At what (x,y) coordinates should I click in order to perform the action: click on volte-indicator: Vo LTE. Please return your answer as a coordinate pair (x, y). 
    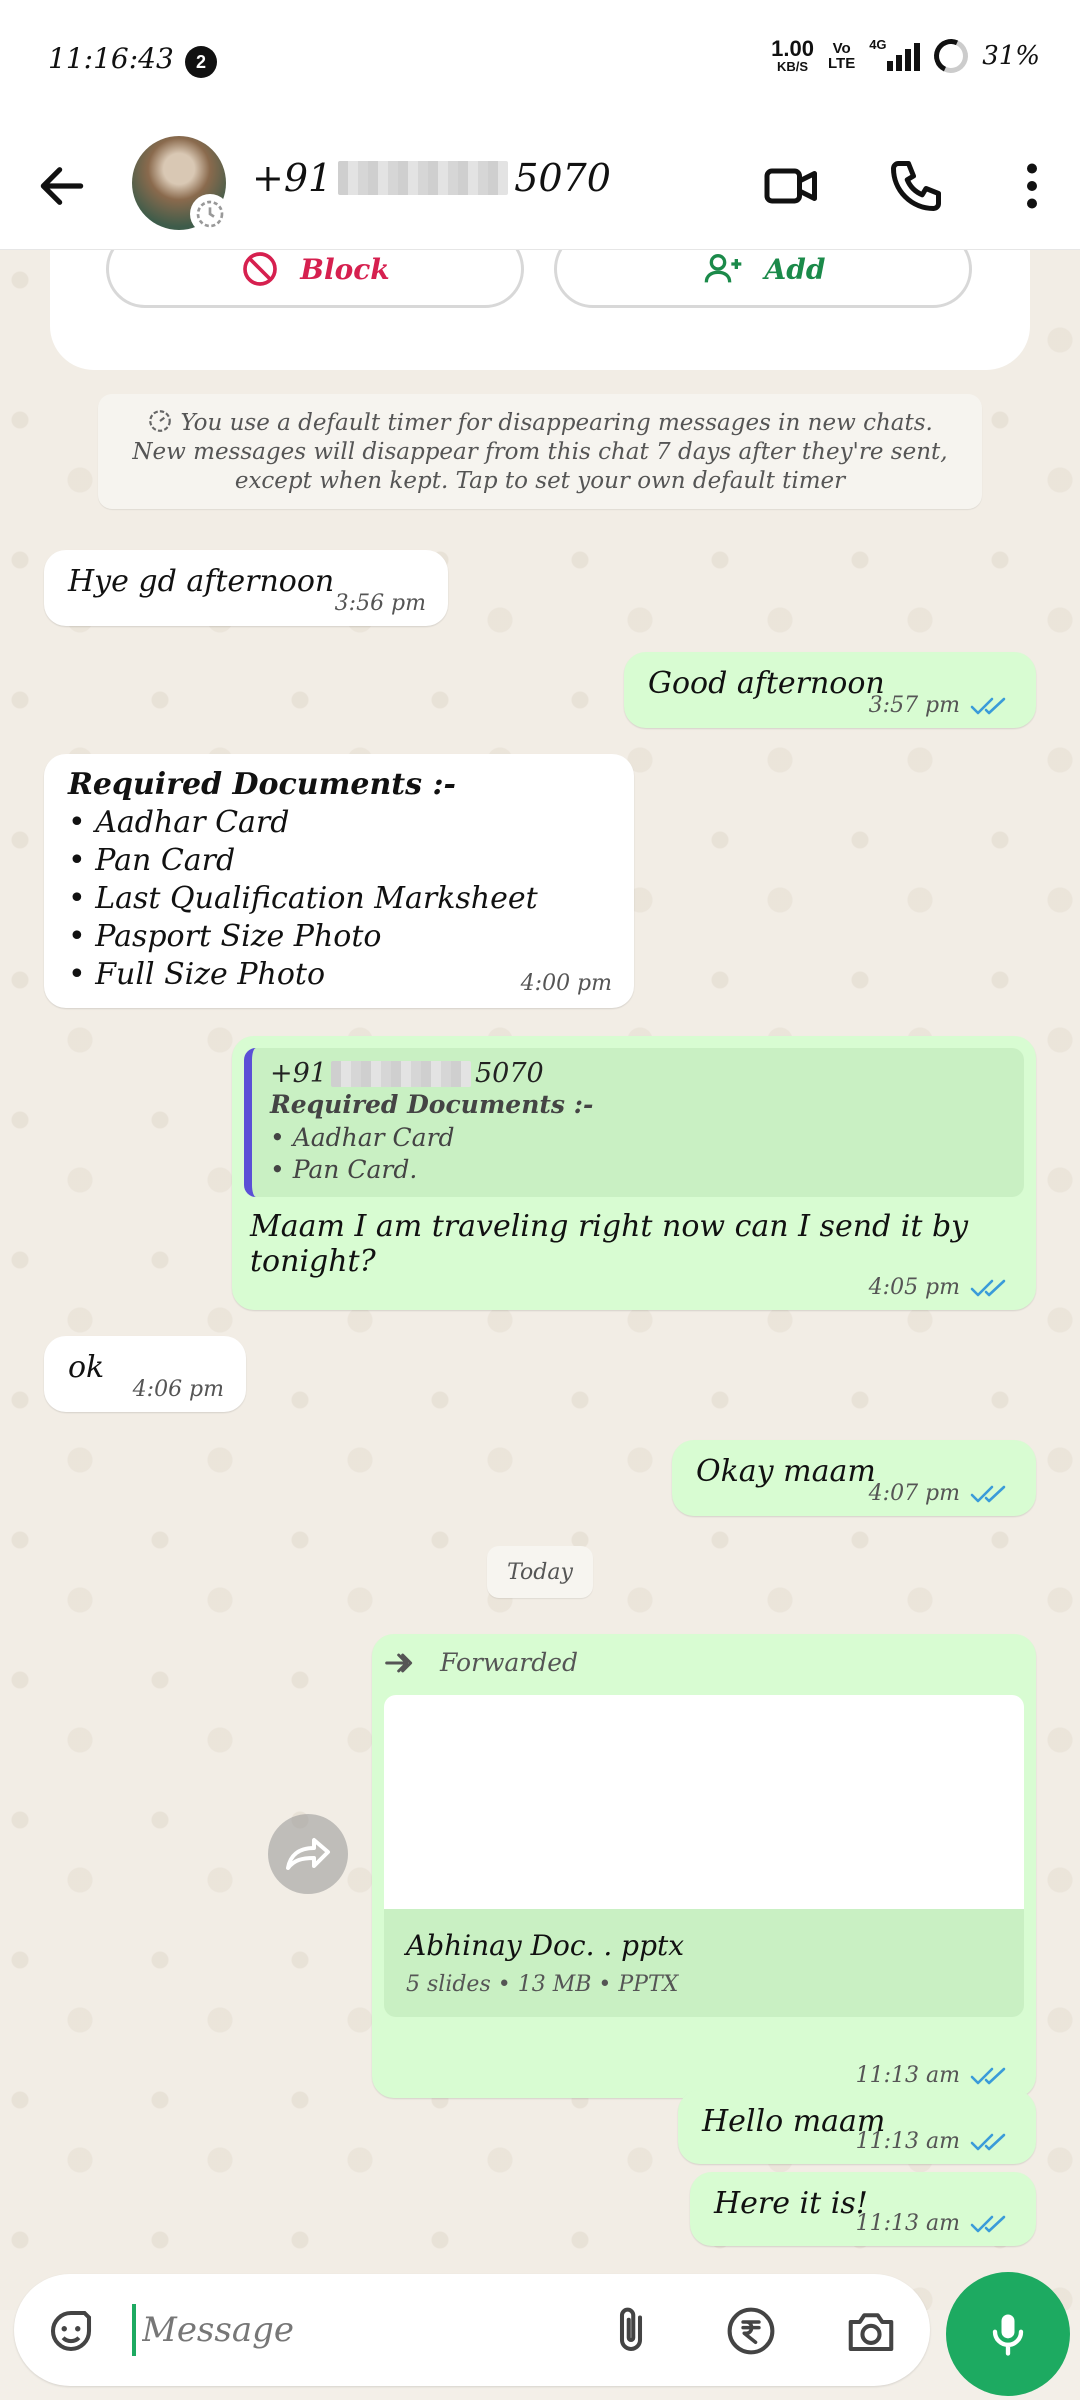
    Looking at the image, I should click on (841, 56).